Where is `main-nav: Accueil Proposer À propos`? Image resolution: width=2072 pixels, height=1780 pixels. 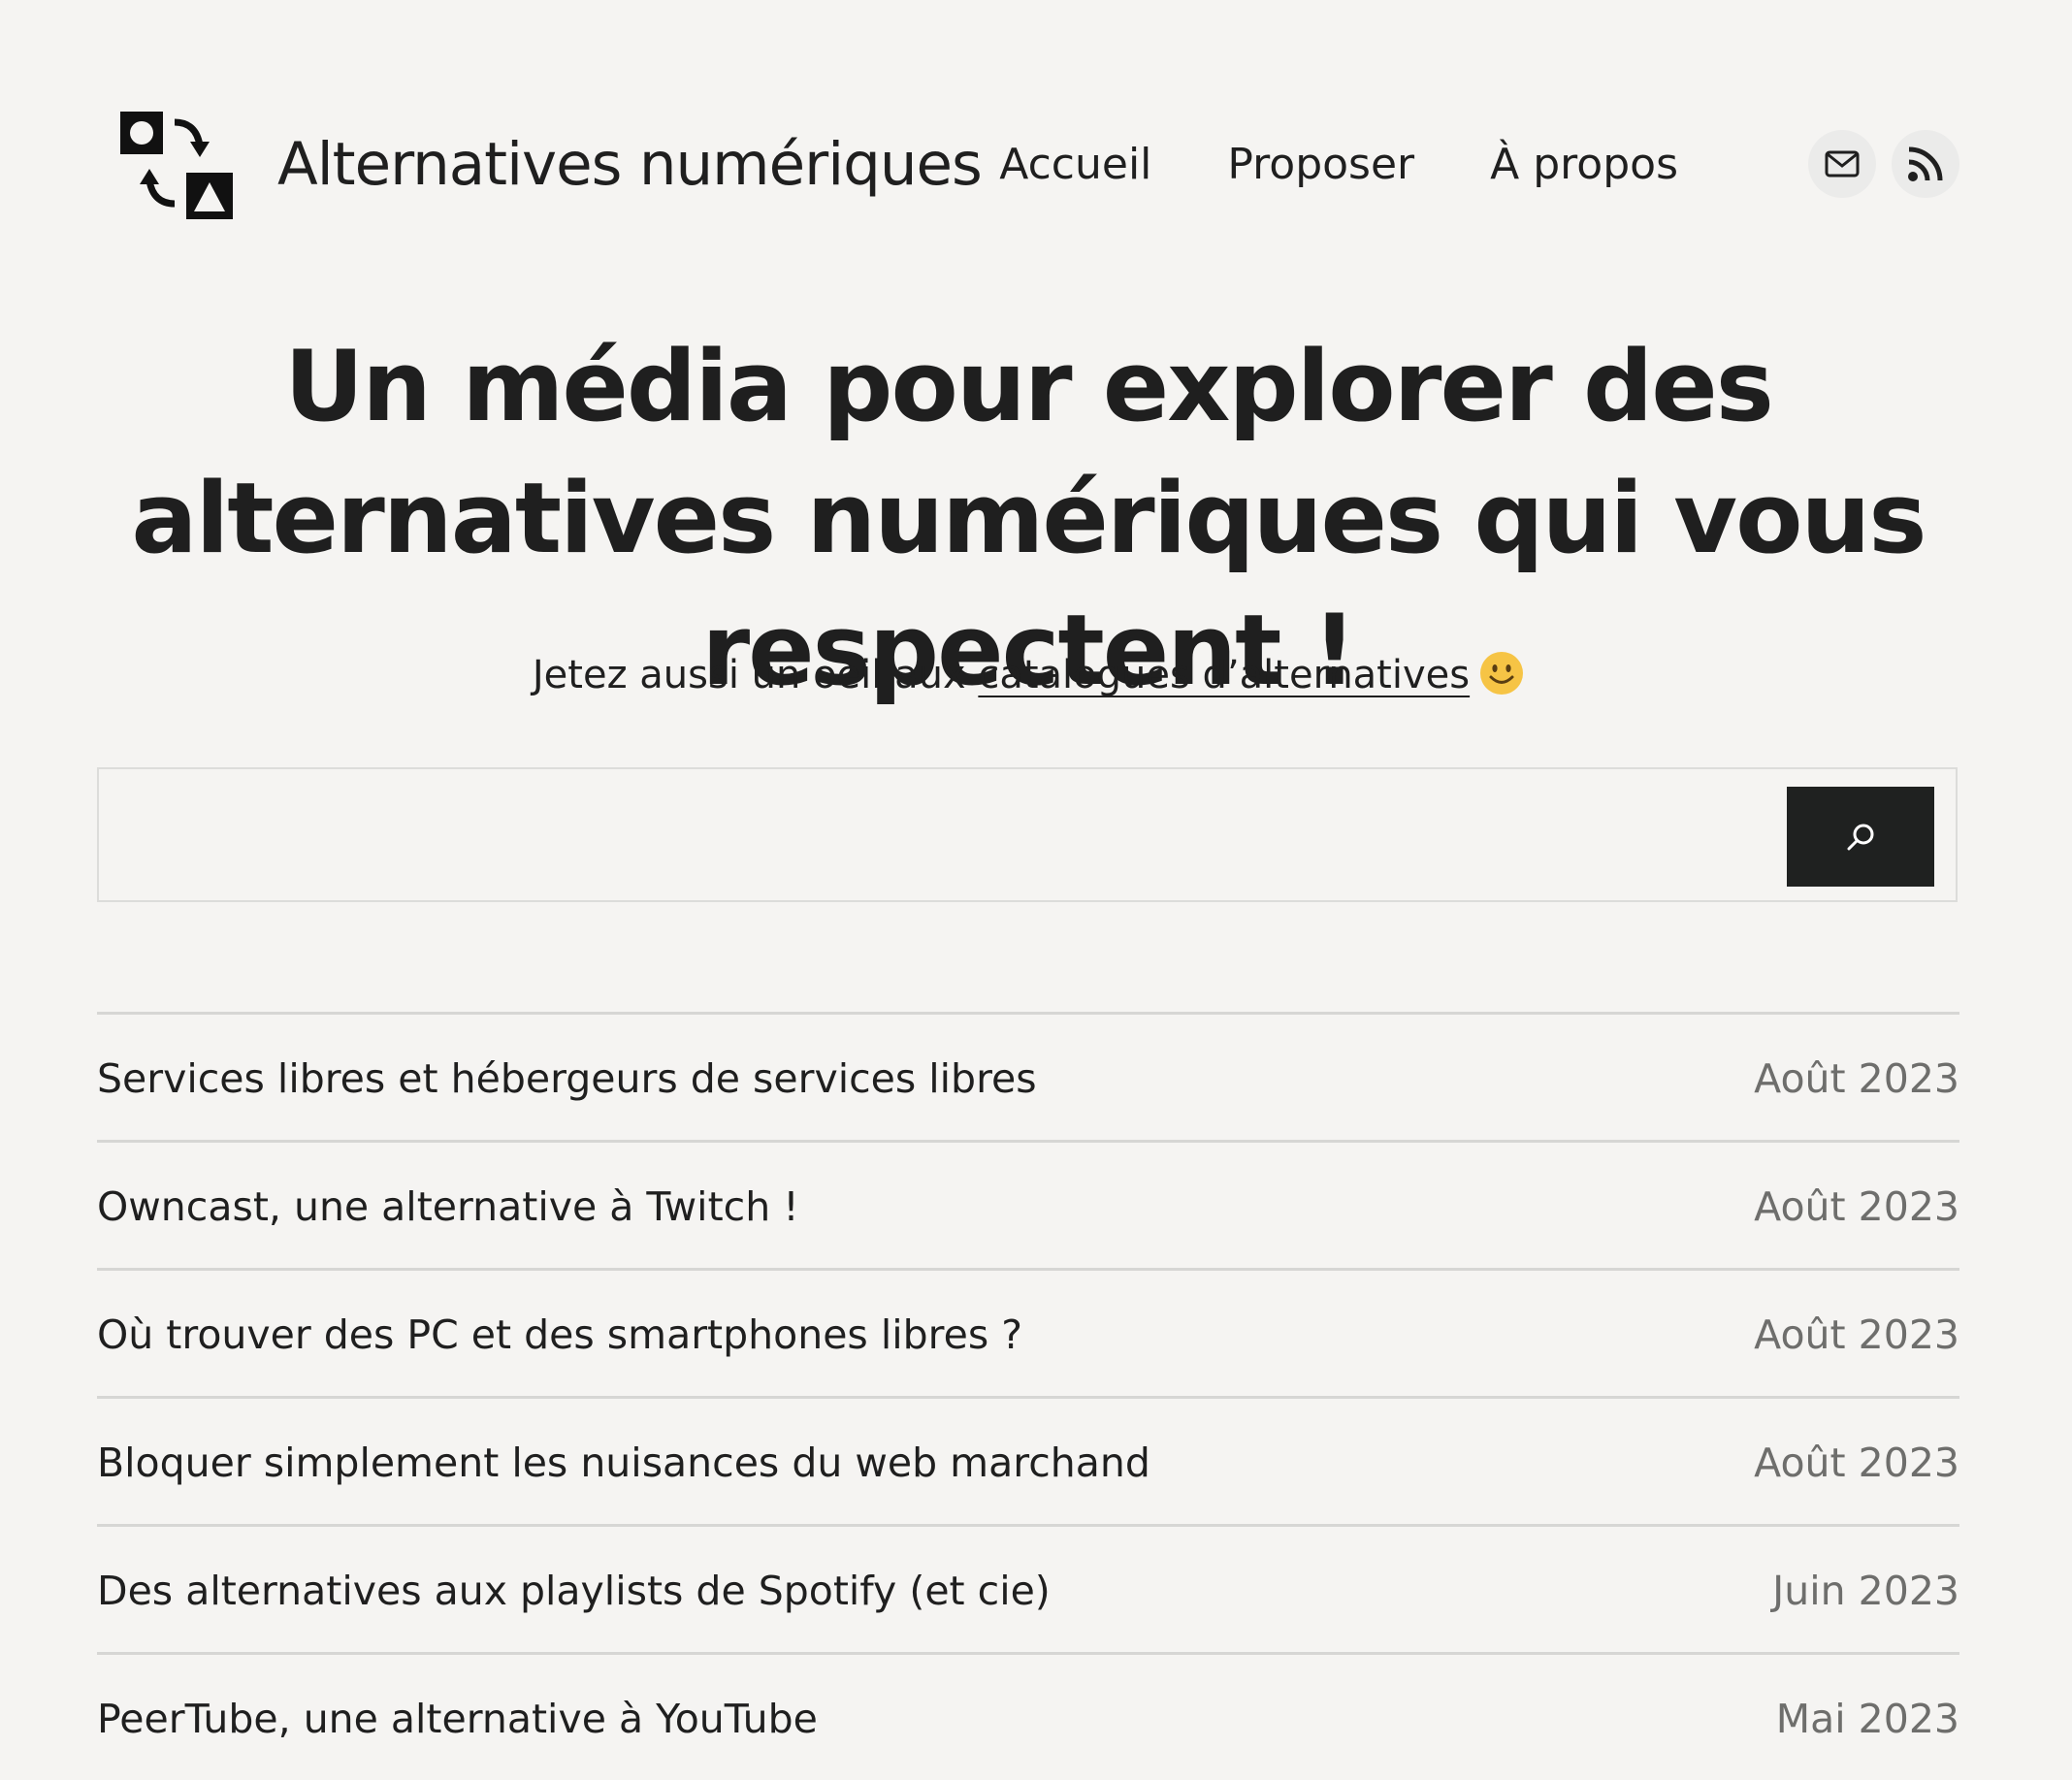 main-nav: Accueil Proposer À propos is located at coordinates (1338, 165).